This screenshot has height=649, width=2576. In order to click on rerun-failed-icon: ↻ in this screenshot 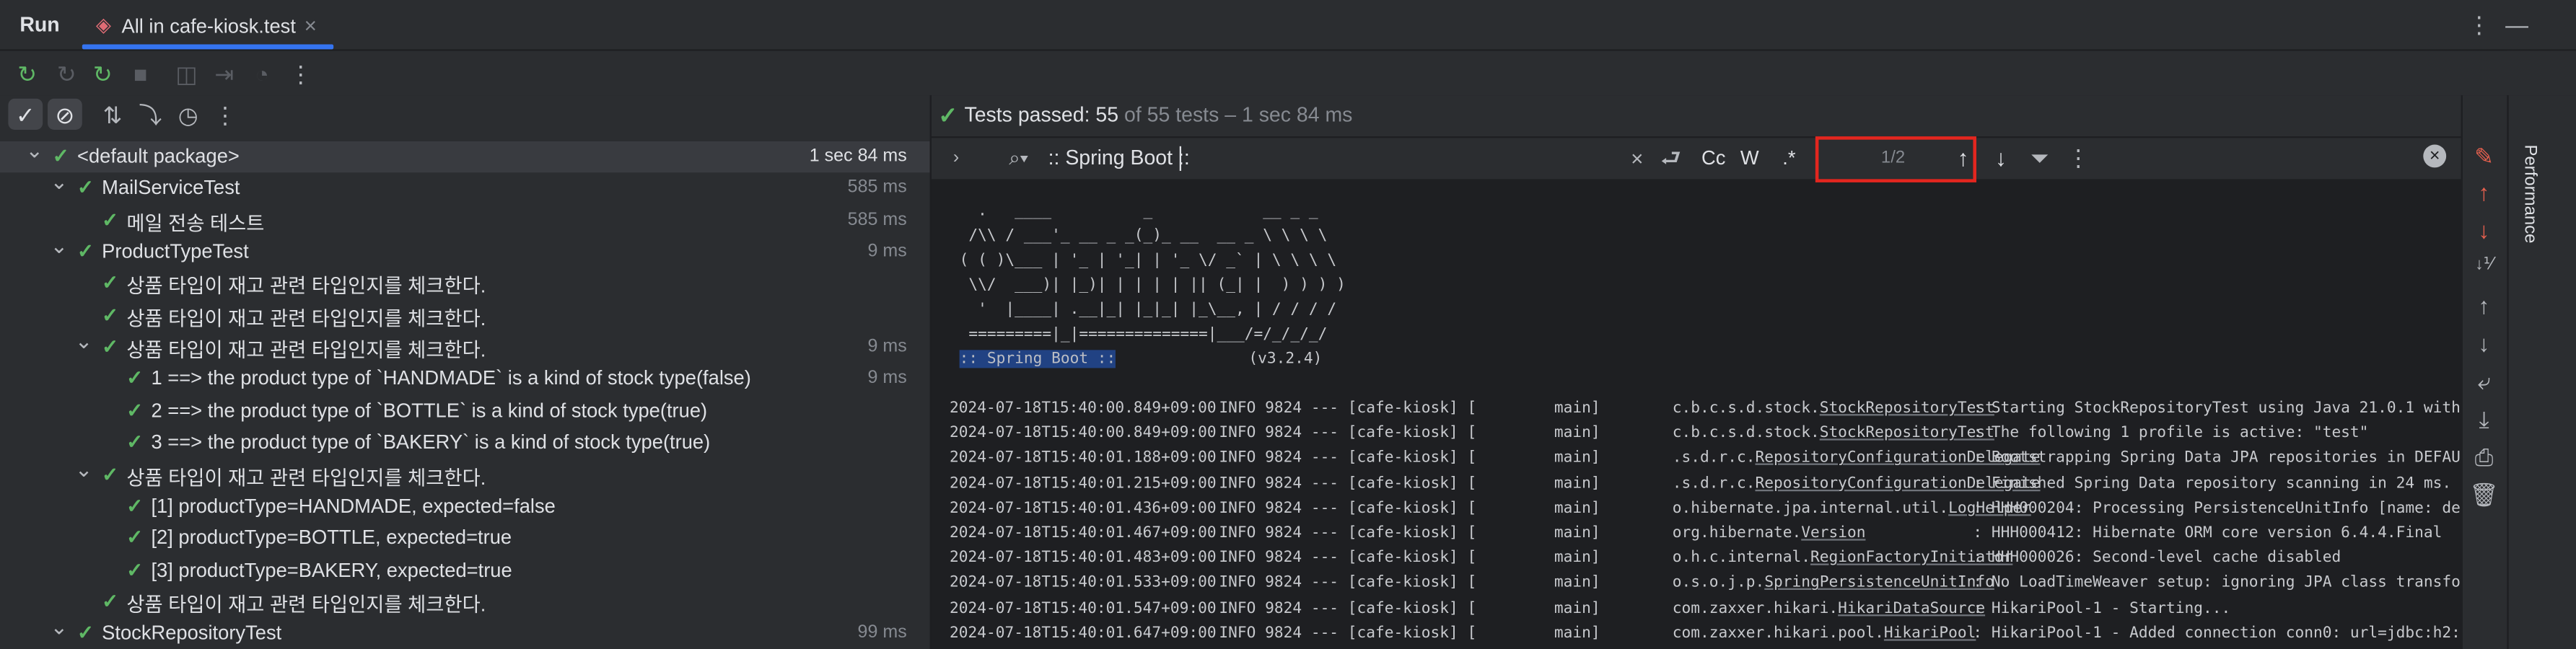, I will do `click(66, 73)`.